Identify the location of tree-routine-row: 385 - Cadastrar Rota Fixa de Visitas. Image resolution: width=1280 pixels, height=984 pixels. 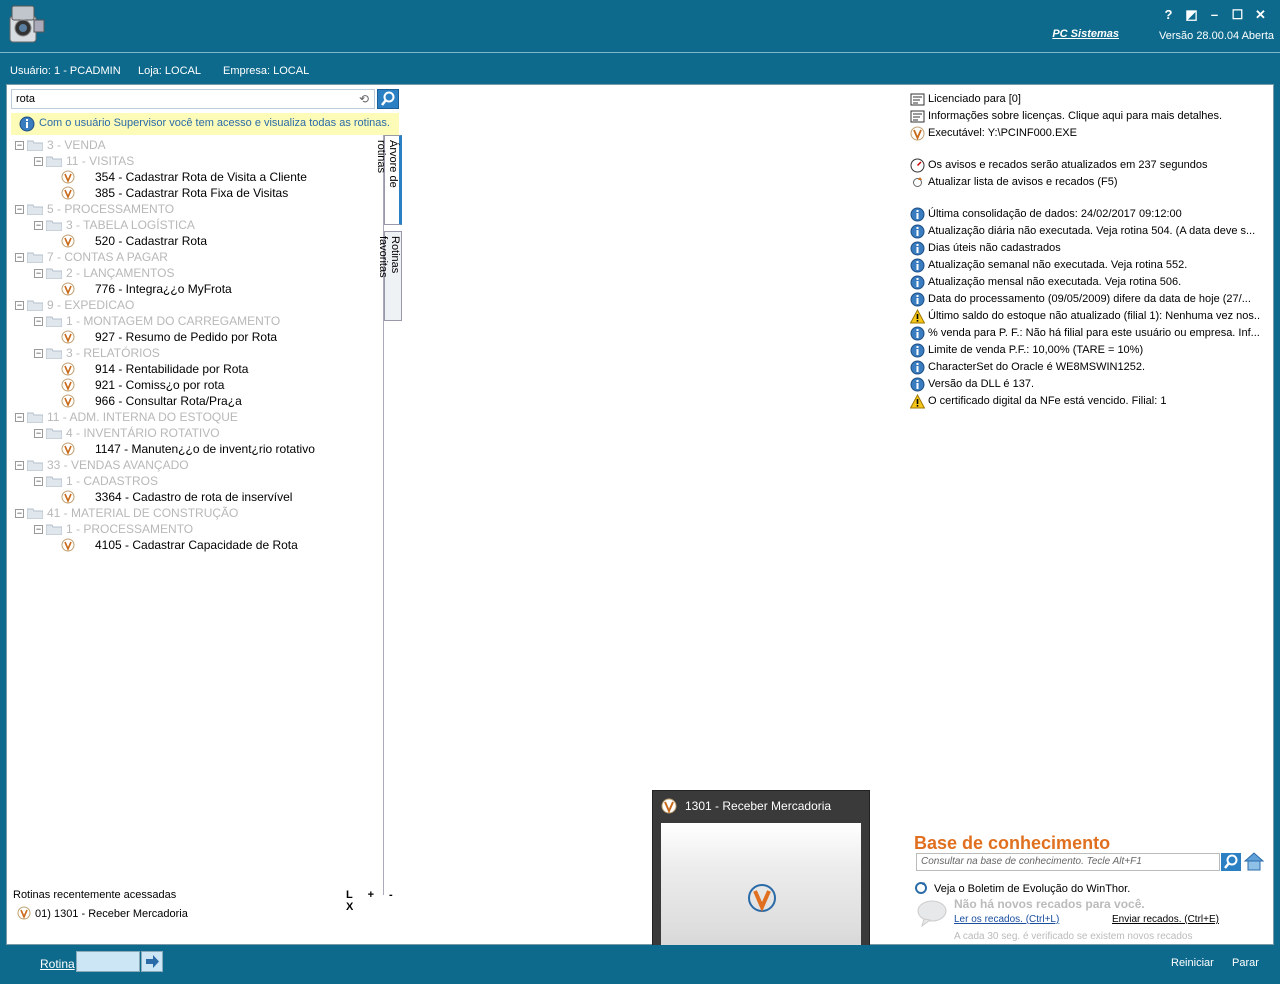
(198, 193).